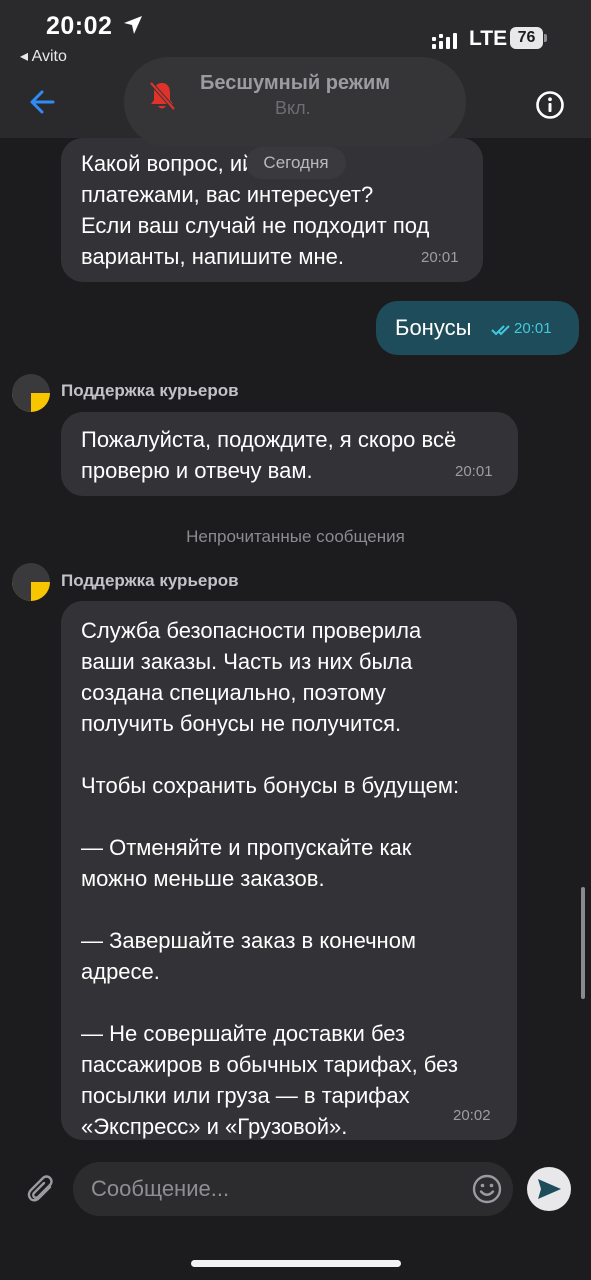 This screenshot has height=1280, width=591. I want to click on scrollbar, so click(583, 943).